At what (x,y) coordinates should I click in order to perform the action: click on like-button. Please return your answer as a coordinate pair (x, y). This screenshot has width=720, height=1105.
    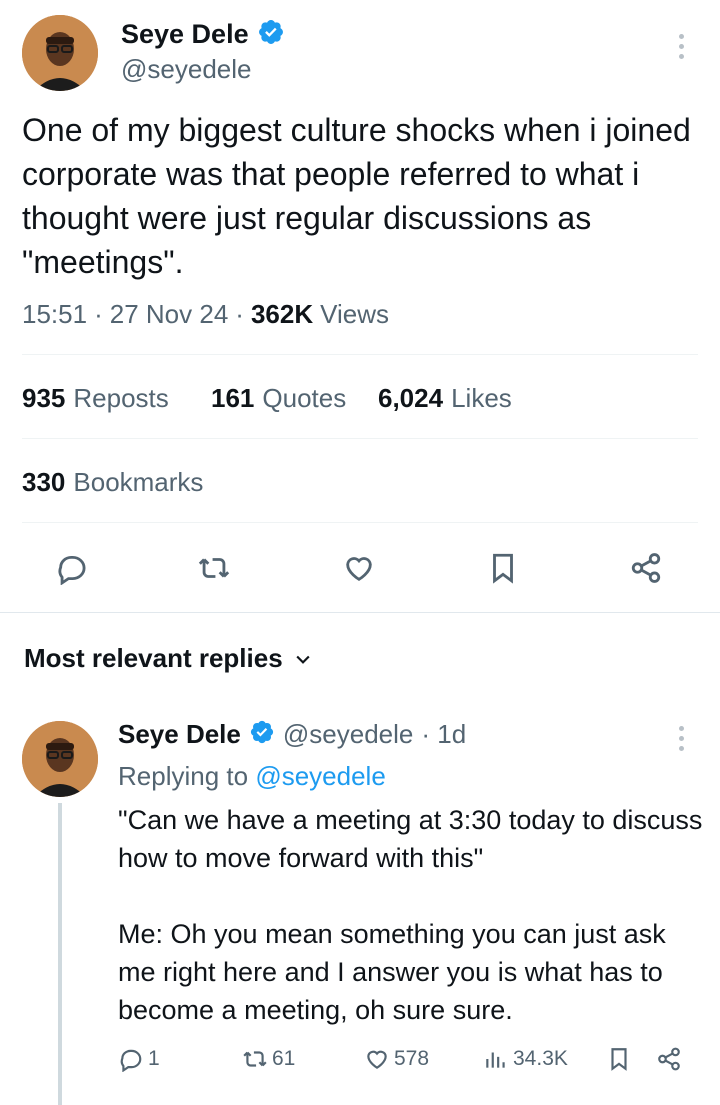
    Looking at the image, I should click on (359, 570).